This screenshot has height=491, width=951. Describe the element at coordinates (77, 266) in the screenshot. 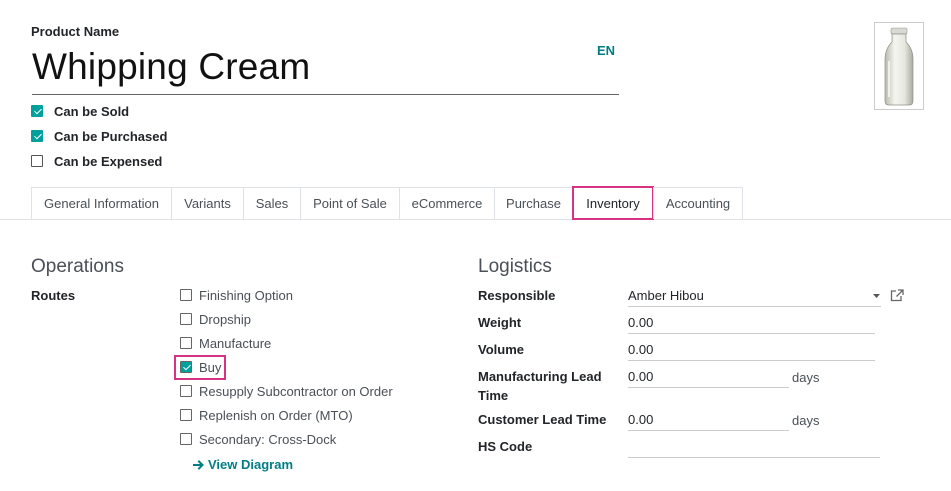

I see `operations-heading: Operations` at that location.